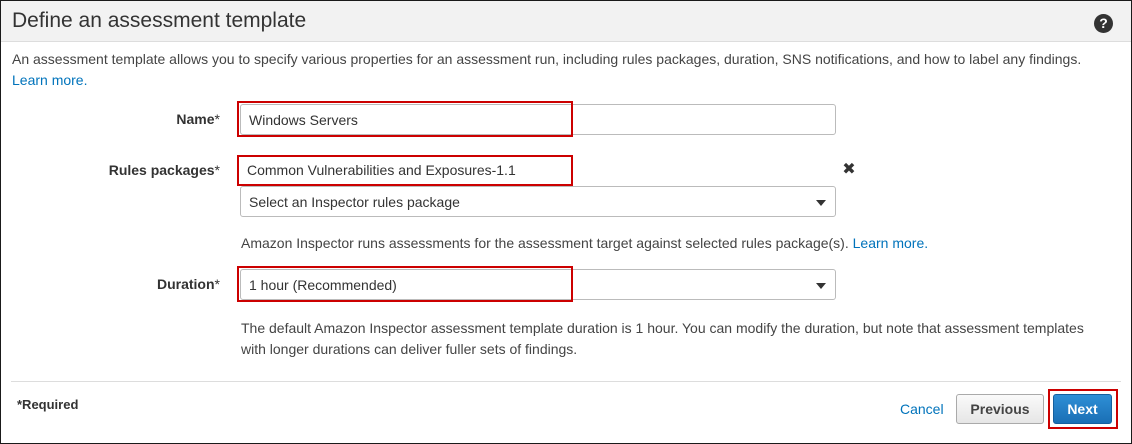  What do you see at coordinates (217, 170) in the screenshot?
I see `rules-packages-required-mark: *` at bounding box center [217, 170].